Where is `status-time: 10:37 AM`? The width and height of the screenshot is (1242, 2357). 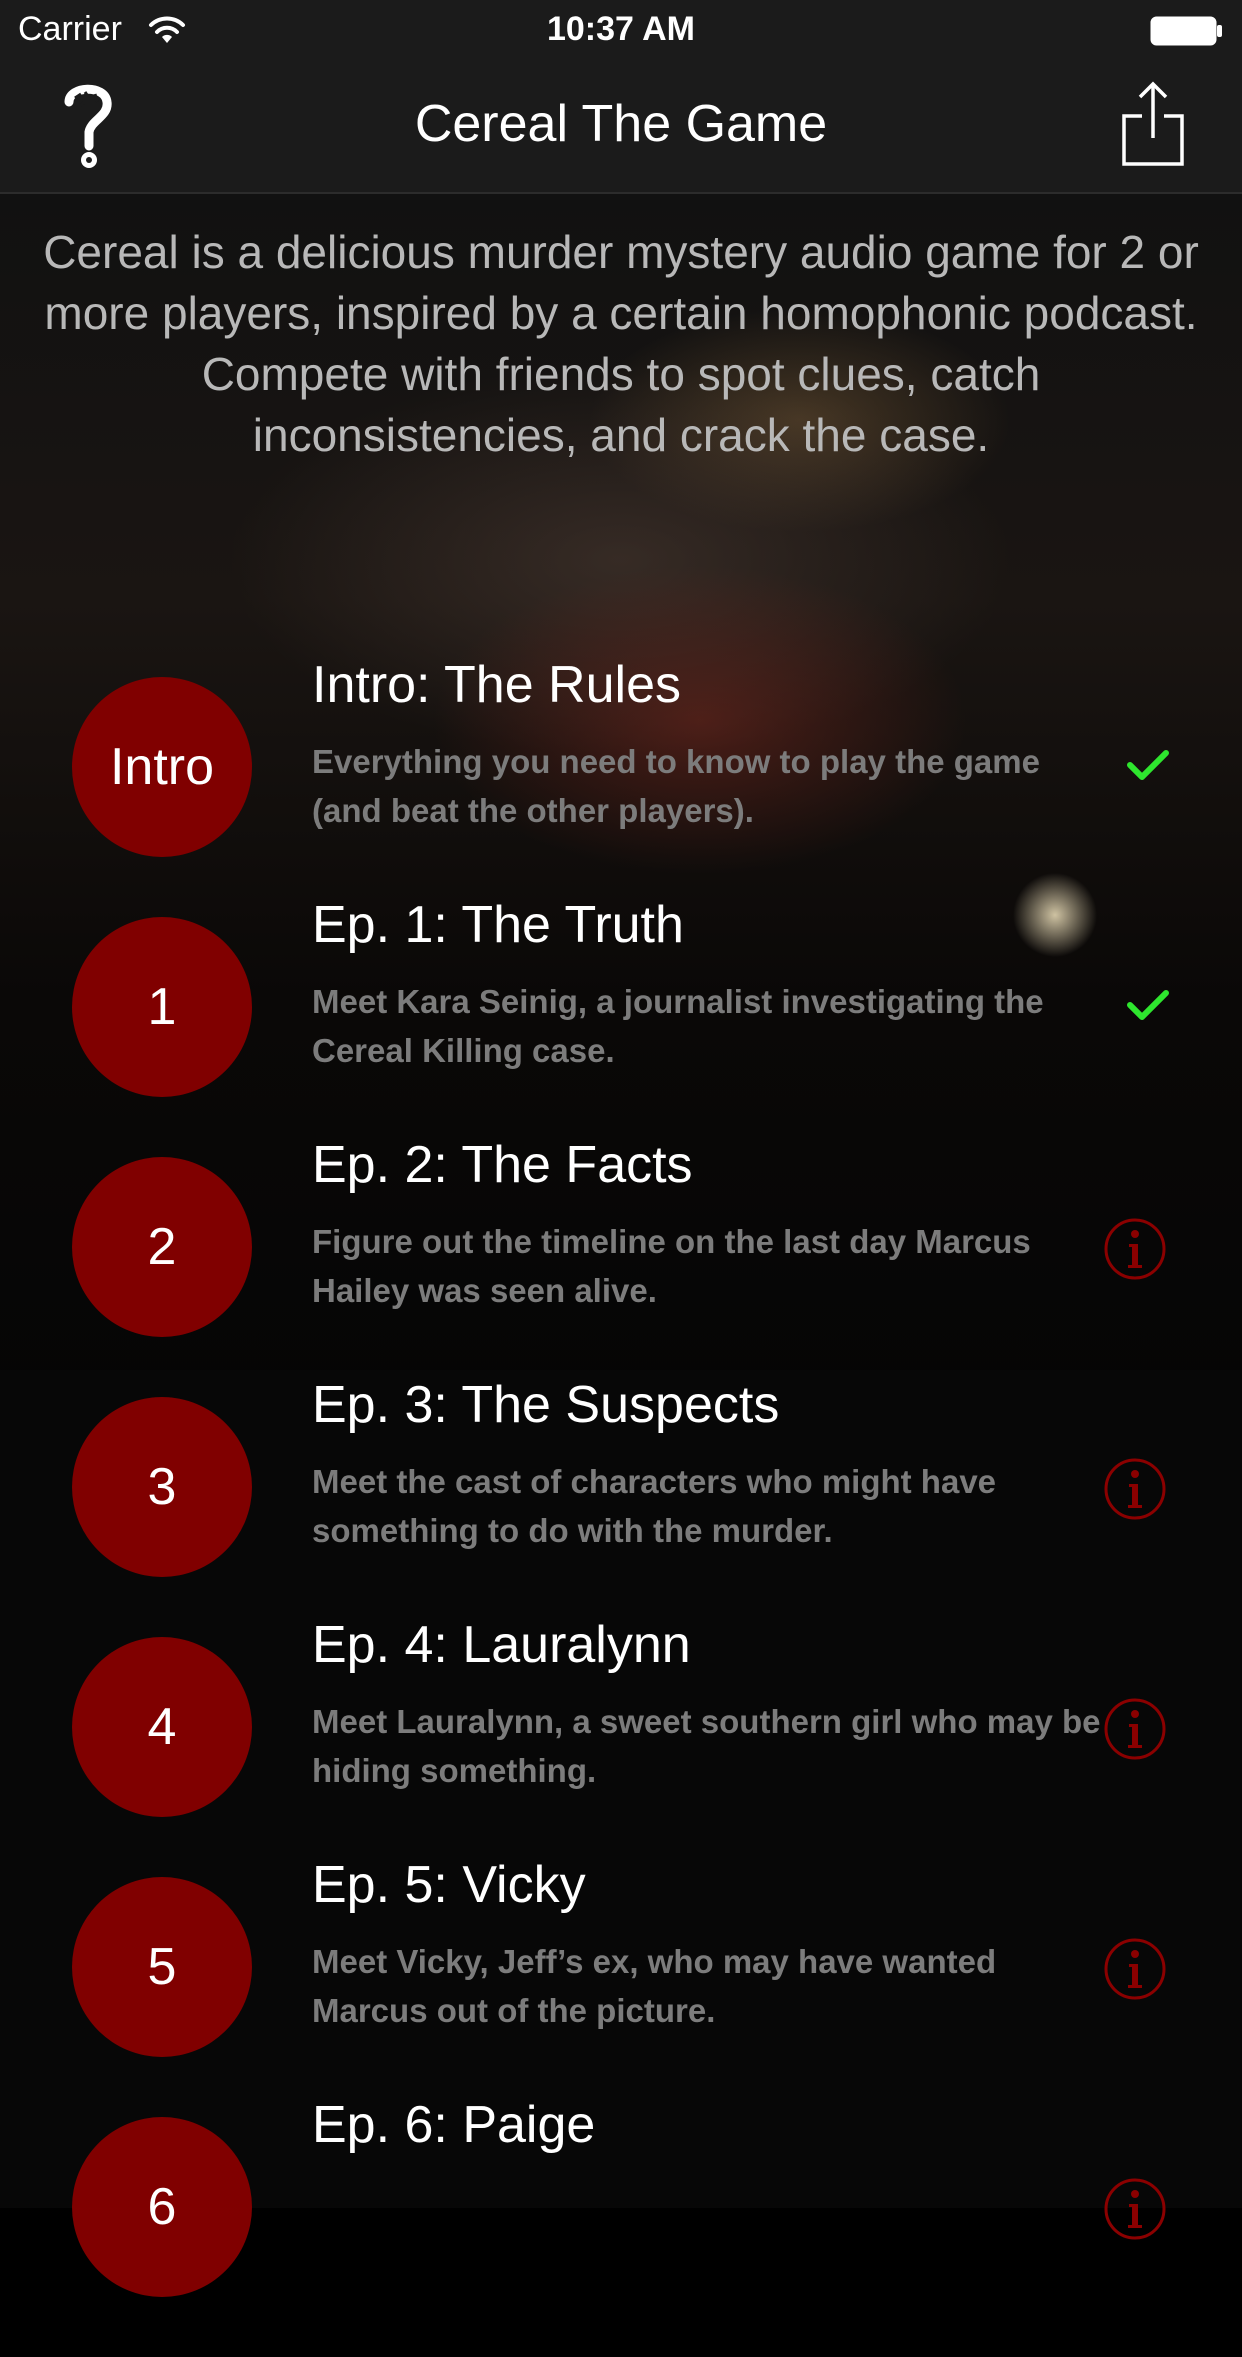
status-time: 10:37 AM is located at coordinates (621, 29).